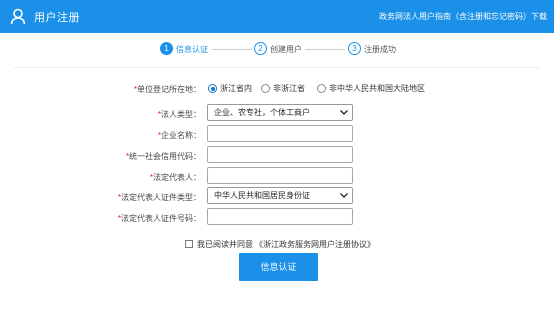  I want to click on verify-info-button: 信息认证, so click(278, 267).